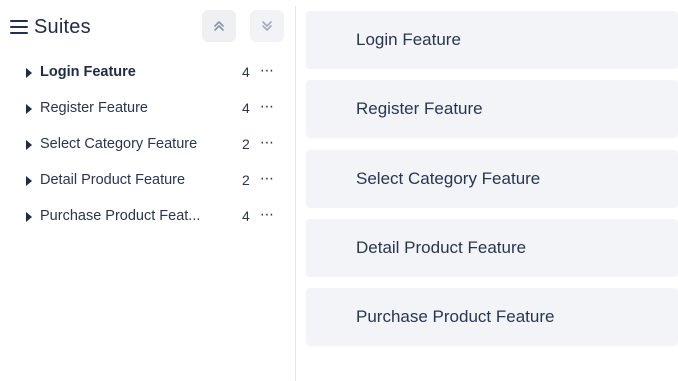 The width and height of the screenshot is (678, 381). Describe the element at coordinates (492, 109) in the screenshot. I see `section-register: Register Feature` at that location.